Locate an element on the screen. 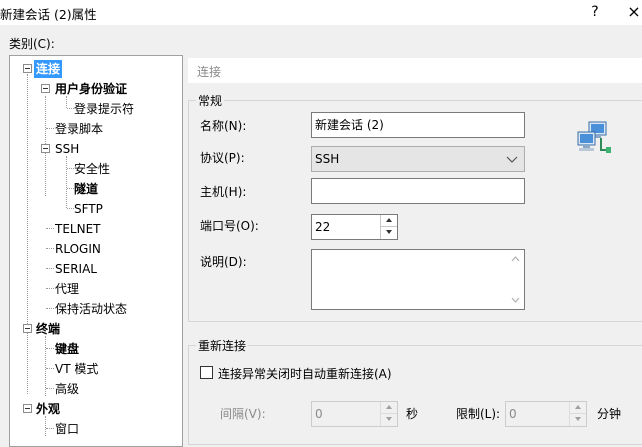 The image size is (642, 447). name-label: 名称(N): is located at coordinates (223, 126).